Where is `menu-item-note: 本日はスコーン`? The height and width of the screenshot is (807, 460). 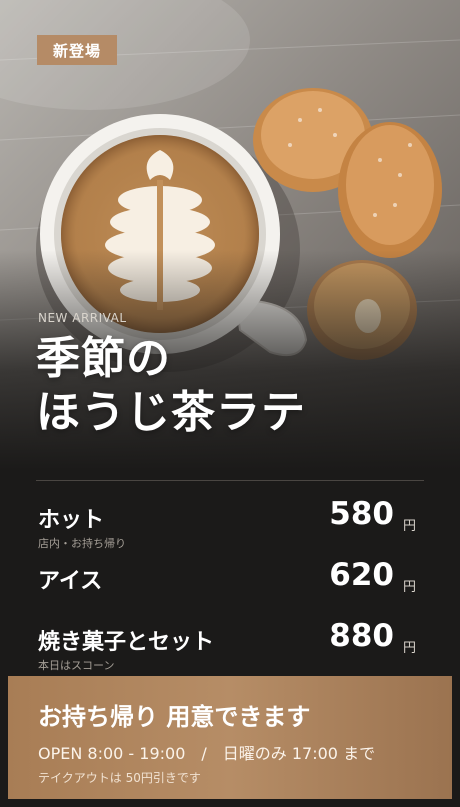
menu-item-note: 本日はスコーン is located at coordinates (76, 665).